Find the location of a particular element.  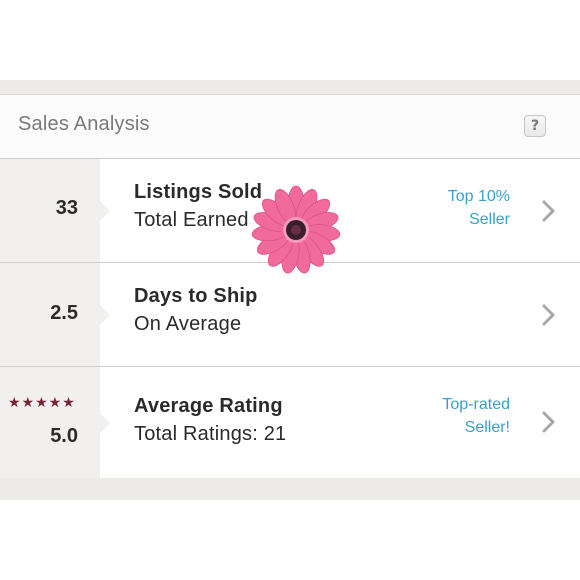

stat-column: ★★★★★ 5.0 is located at coordinates (55, 423).